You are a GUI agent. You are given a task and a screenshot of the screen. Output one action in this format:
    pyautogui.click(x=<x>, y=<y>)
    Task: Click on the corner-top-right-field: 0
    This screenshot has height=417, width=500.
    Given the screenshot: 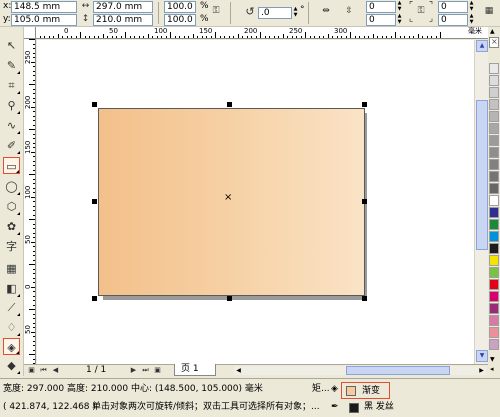 What is the action you would take?
    pyautogui.click(x=453, y=7)
    